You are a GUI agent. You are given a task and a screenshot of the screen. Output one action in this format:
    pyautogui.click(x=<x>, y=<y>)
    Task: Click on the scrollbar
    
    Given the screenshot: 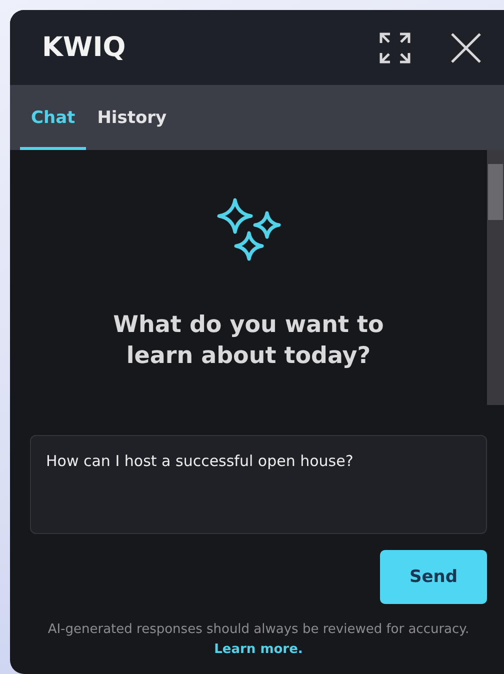 What is the action you would take?
    pyautogui.click(x=495, y=277)
    